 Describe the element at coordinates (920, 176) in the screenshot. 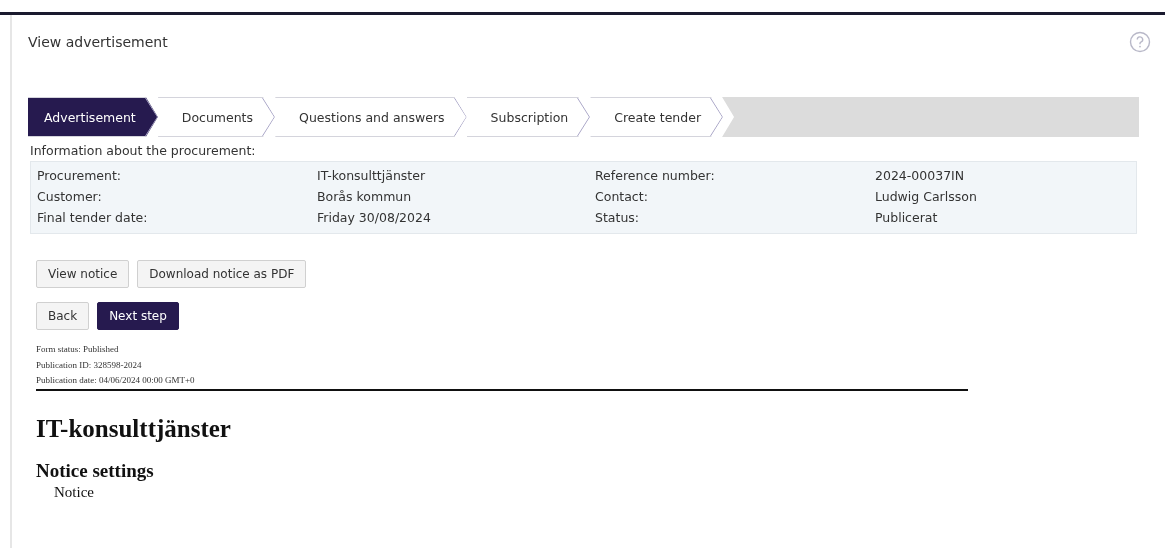

I see `field-value: 2024-00037IN` at that location.